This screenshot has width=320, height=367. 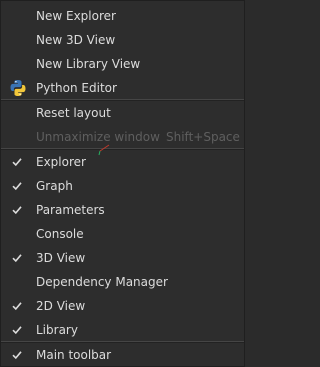 What do you see at coordinates (61, 258) in the screenshot?
I see `menu-item-label: 3D View` at bounding box center [61, 258].